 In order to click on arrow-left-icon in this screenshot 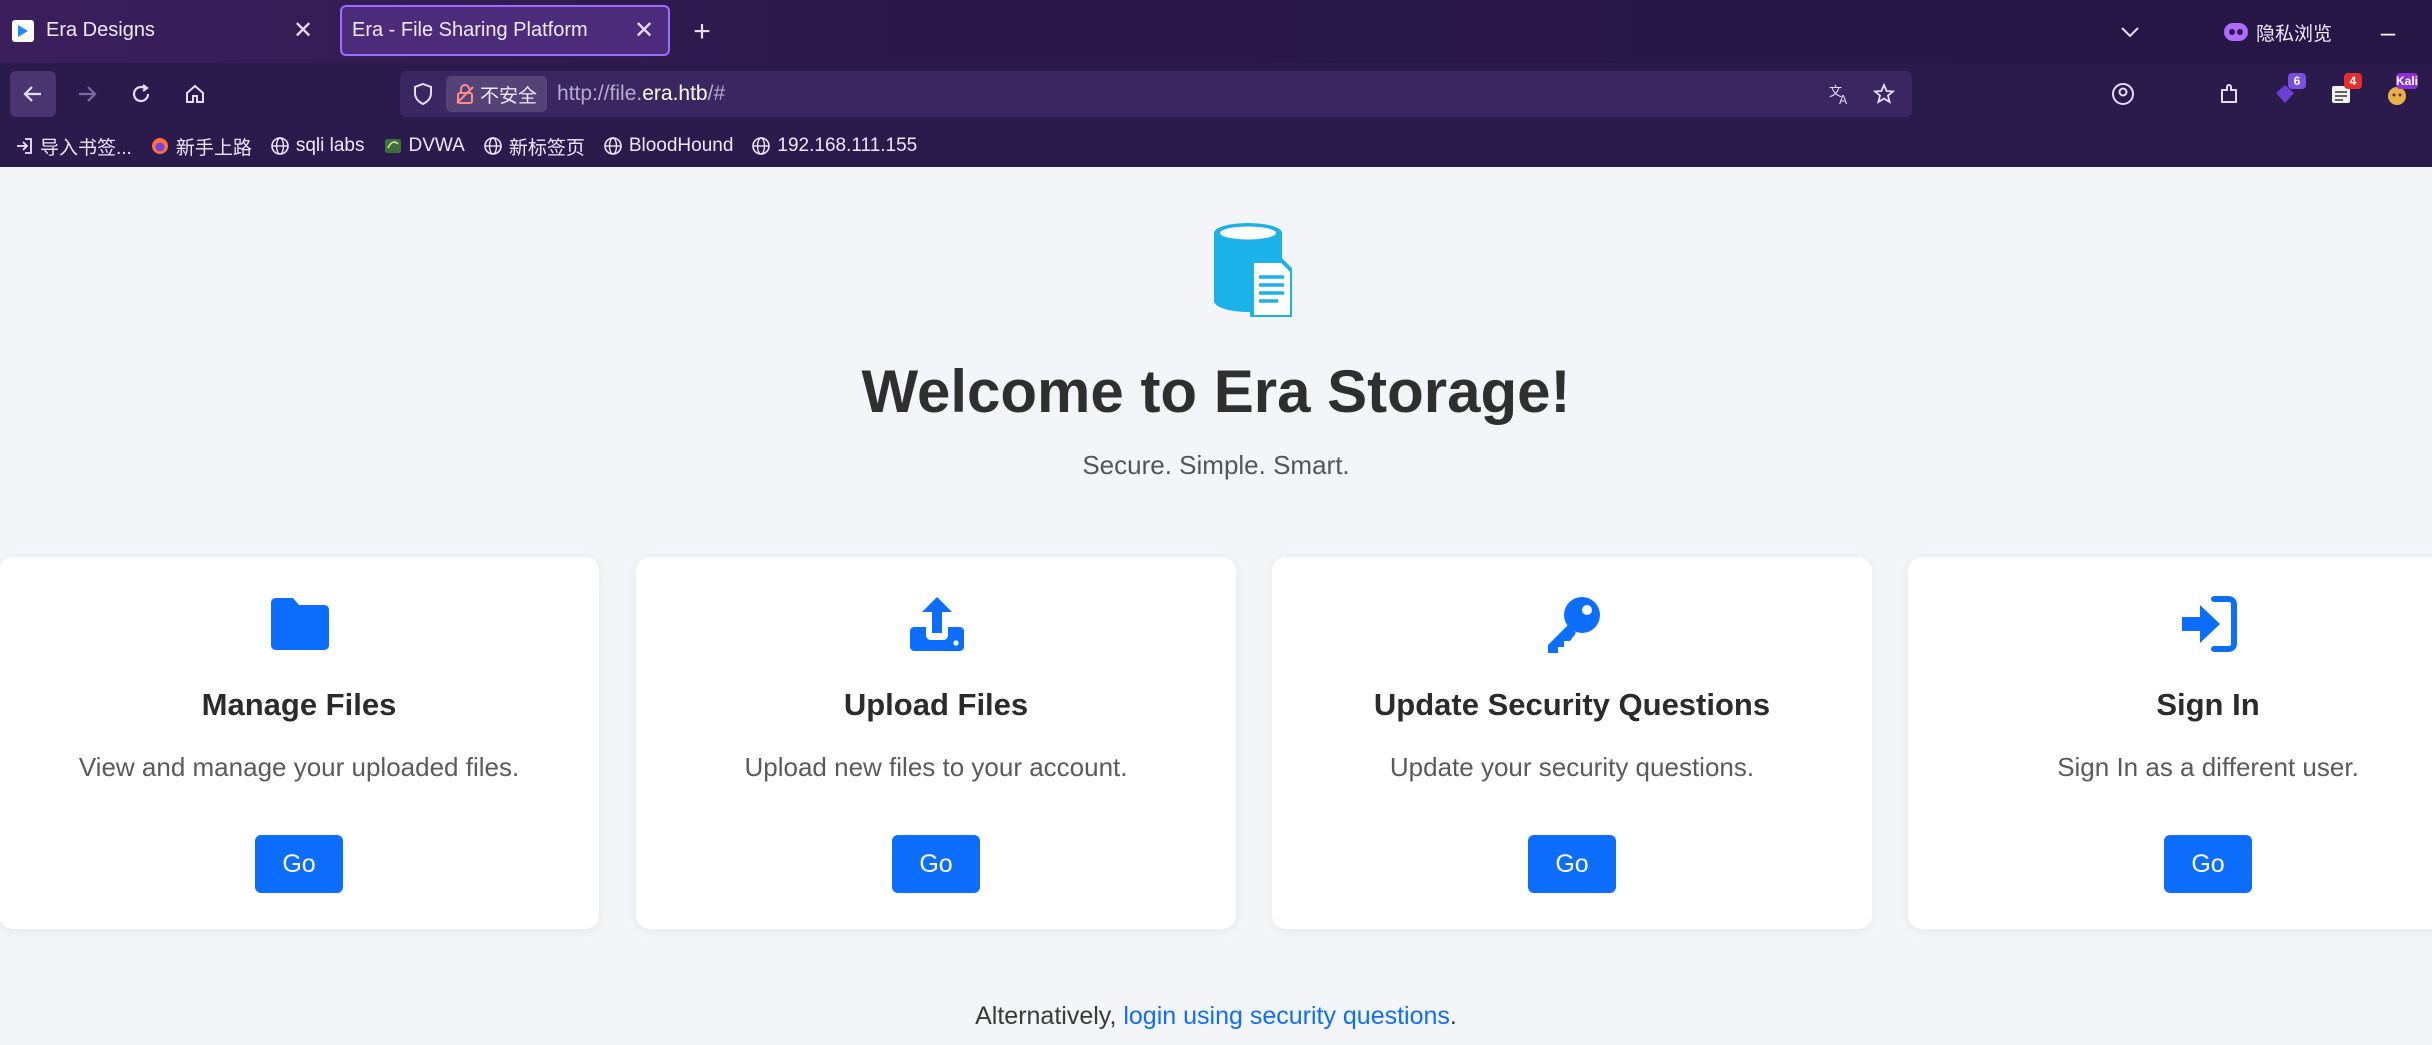, I will do `click(32, 94)`.